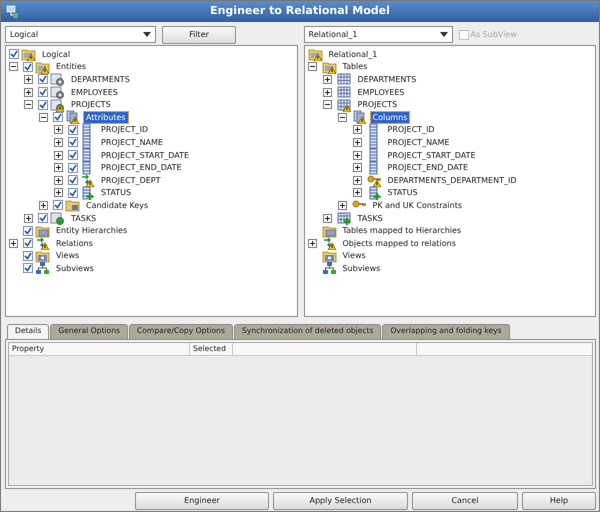 The image size is (600, 512). Describe the element at coordinates (355, 67) in the screenshot. I see `tree-item: Tables` at that location.